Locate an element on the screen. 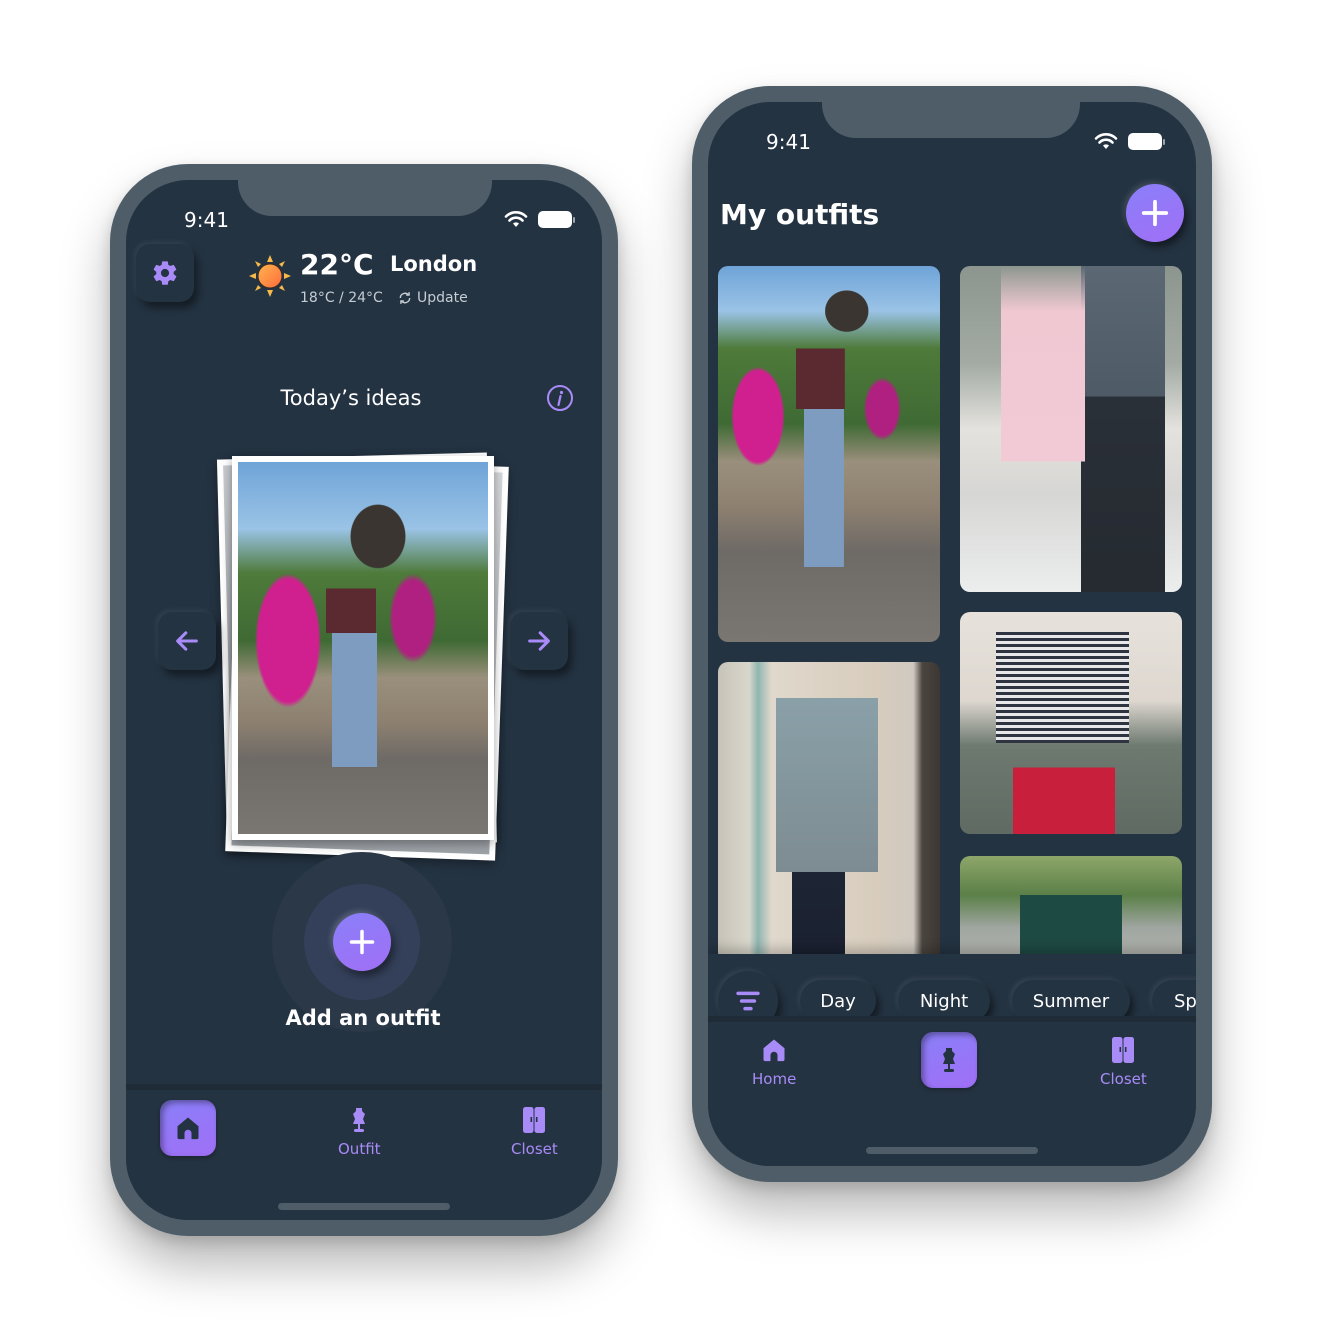 This screenshot has height=1321, width=1320. tab-outfit-label: Outfit is located at coordinates (359, 1149).